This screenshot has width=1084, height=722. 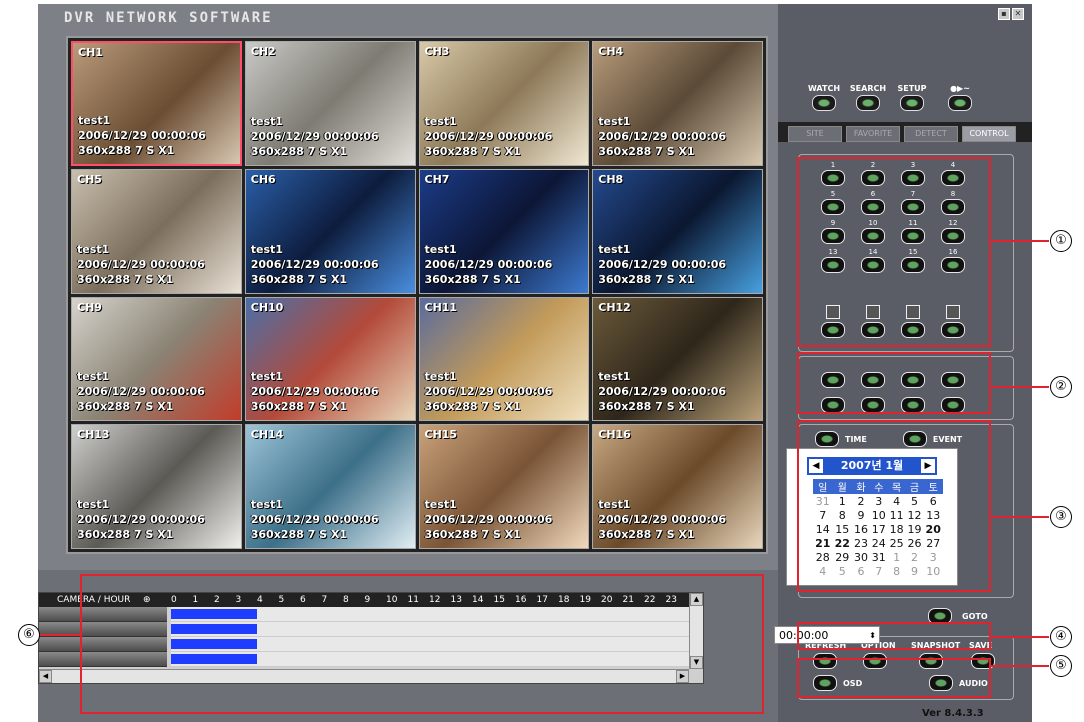 I want to click on watch-button: WATCH, so click(x=824, y=97).